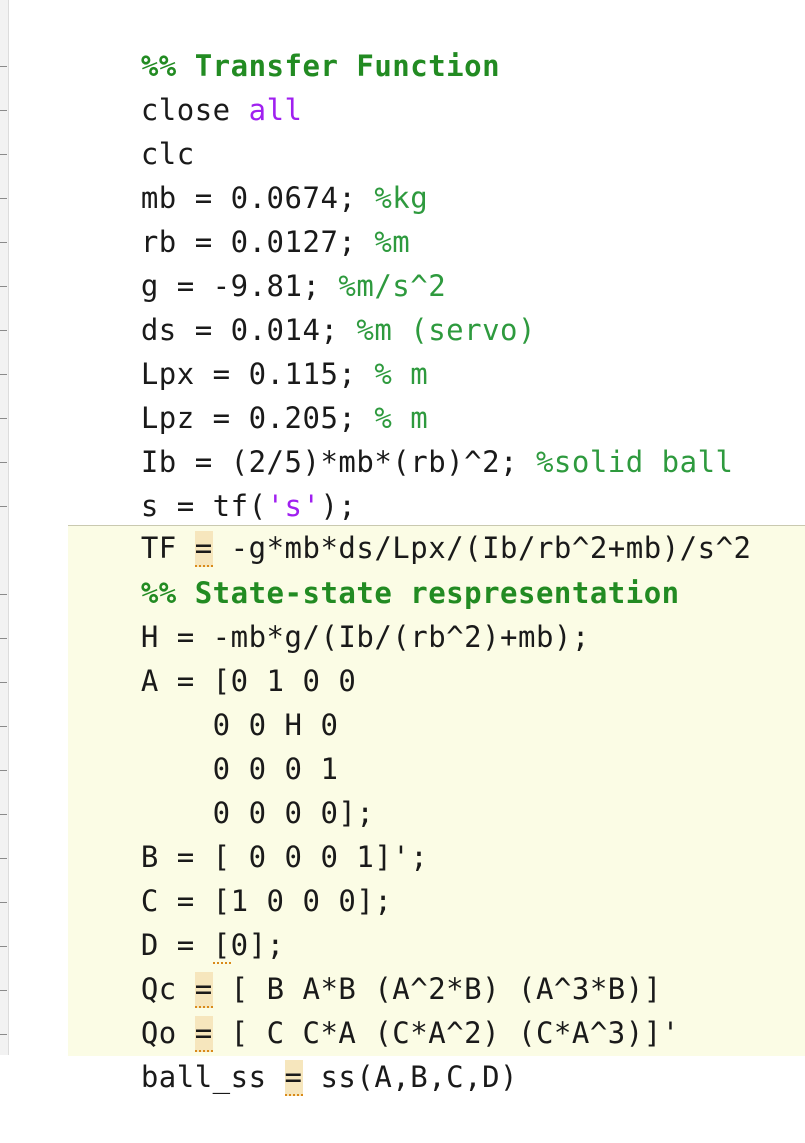  I want to click on code-line: Qc = [ B A*B (A^2*B) (A^3*B)], so click(365, 965).